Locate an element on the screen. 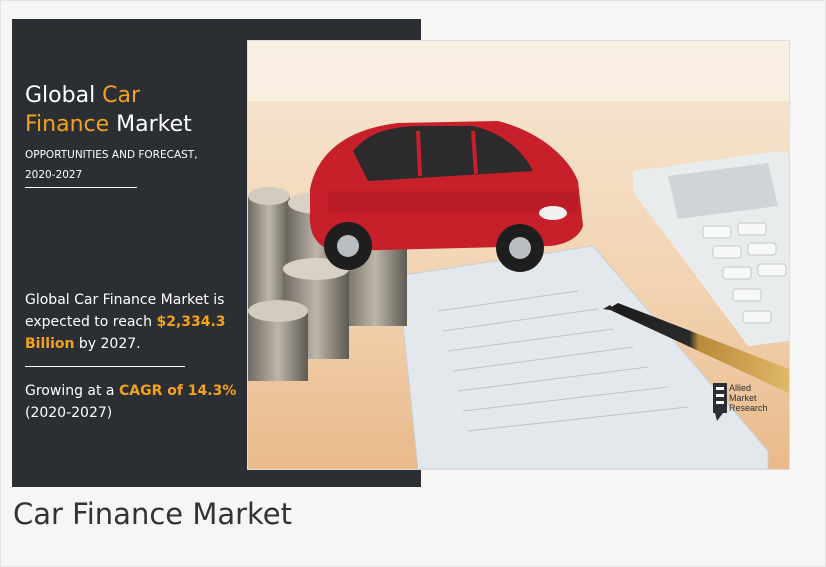  growth-text: Growing at a is located at coordinates (72, 391).